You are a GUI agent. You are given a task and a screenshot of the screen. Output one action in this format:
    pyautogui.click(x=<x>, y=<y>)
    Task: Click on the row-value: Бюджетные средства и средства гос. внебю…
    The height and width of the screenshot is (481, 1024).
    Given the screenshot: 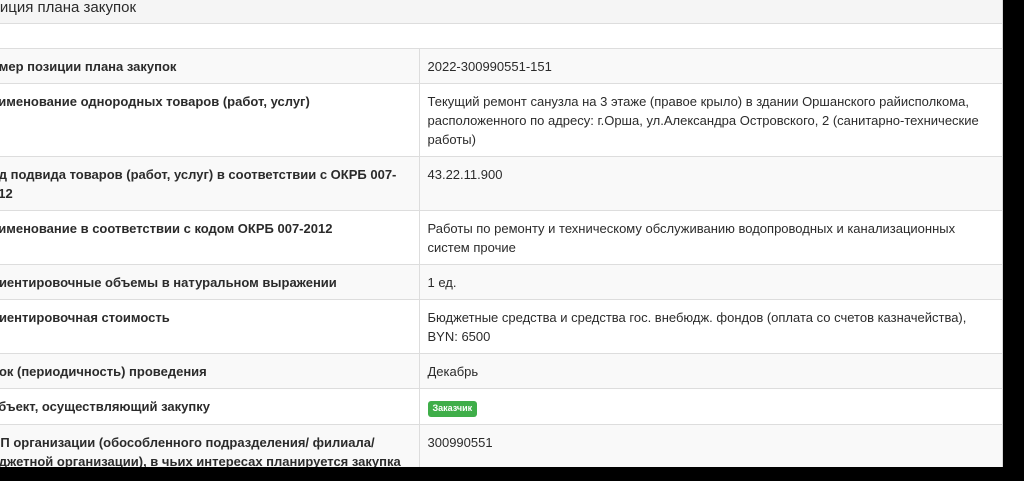 What is the action you would take?
    pyautogui.click(x=710, y=326)
    